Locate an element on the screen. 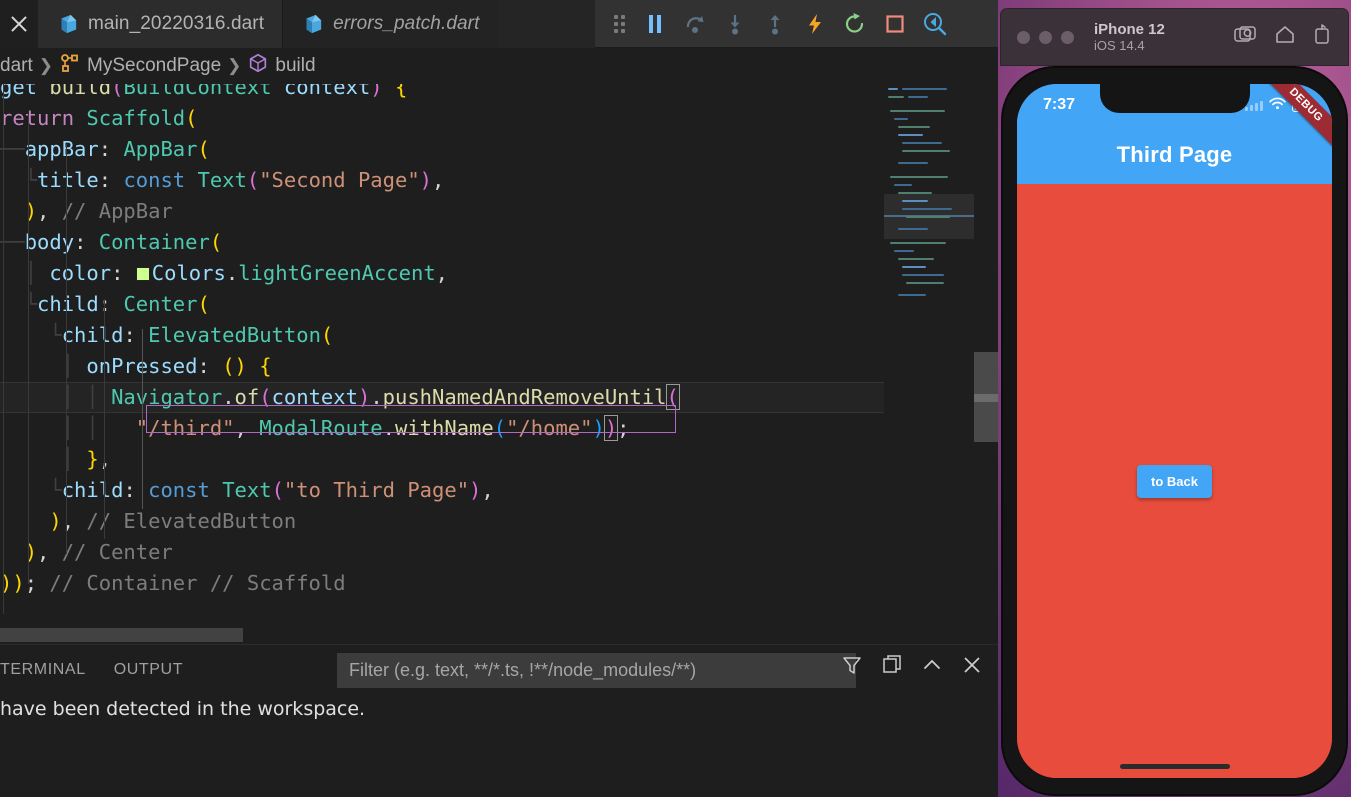 The image size is (1351, 797). restart-icon is located at coordinates (854, 22).